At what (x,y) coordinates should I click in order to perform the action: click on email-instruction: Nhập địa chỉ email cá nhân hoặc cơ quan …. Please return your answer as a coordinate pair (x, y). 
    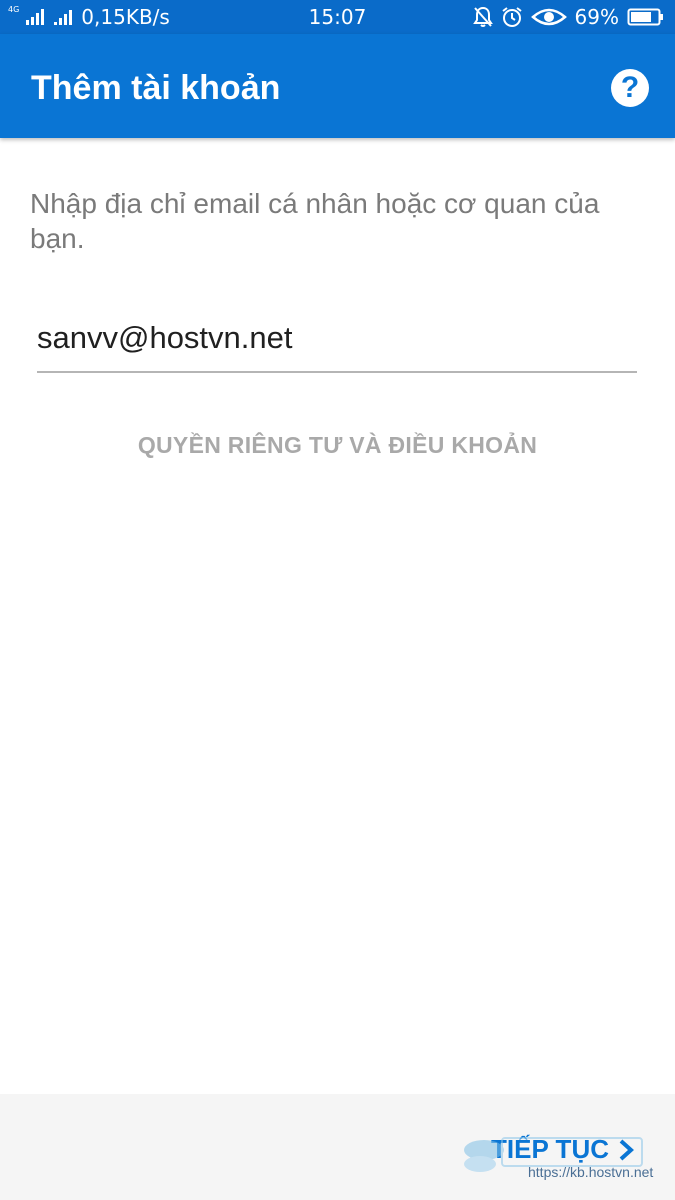
    Looking at the image, I should click on (315, 221).